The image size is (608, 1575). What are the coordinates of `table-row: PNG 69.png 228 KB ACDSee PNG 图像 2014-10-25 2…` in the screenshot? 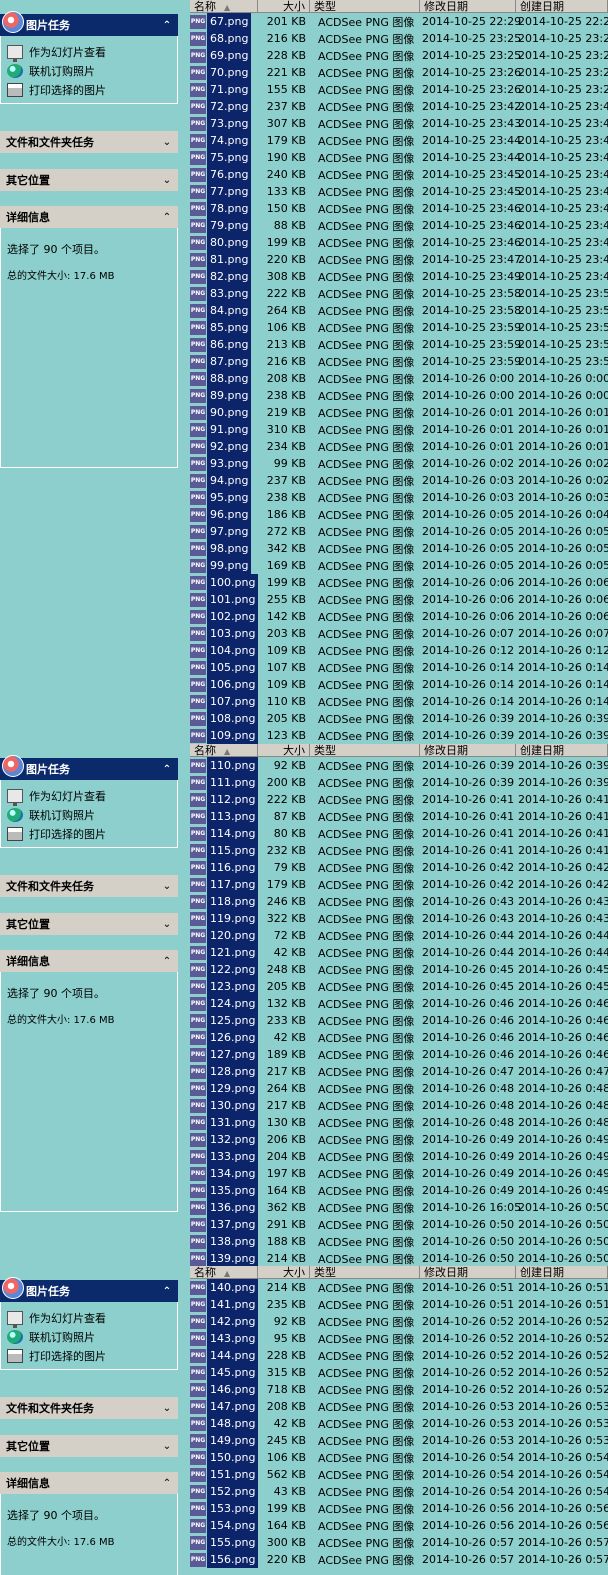 It's located at (399, 55).